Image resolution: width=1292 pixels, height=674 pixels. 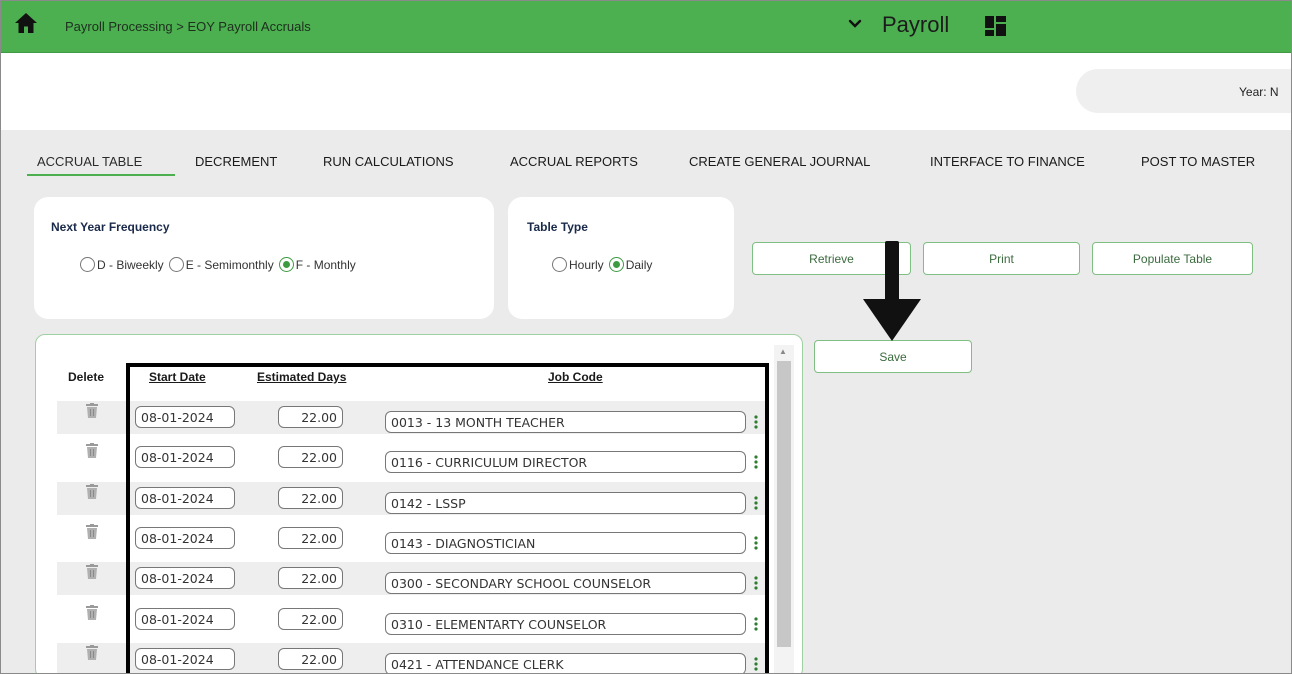 What do you see at coordinates (892, 272) in the screenshot?
I see `arrow-icon-shaft` at bounding box center [892, 272].